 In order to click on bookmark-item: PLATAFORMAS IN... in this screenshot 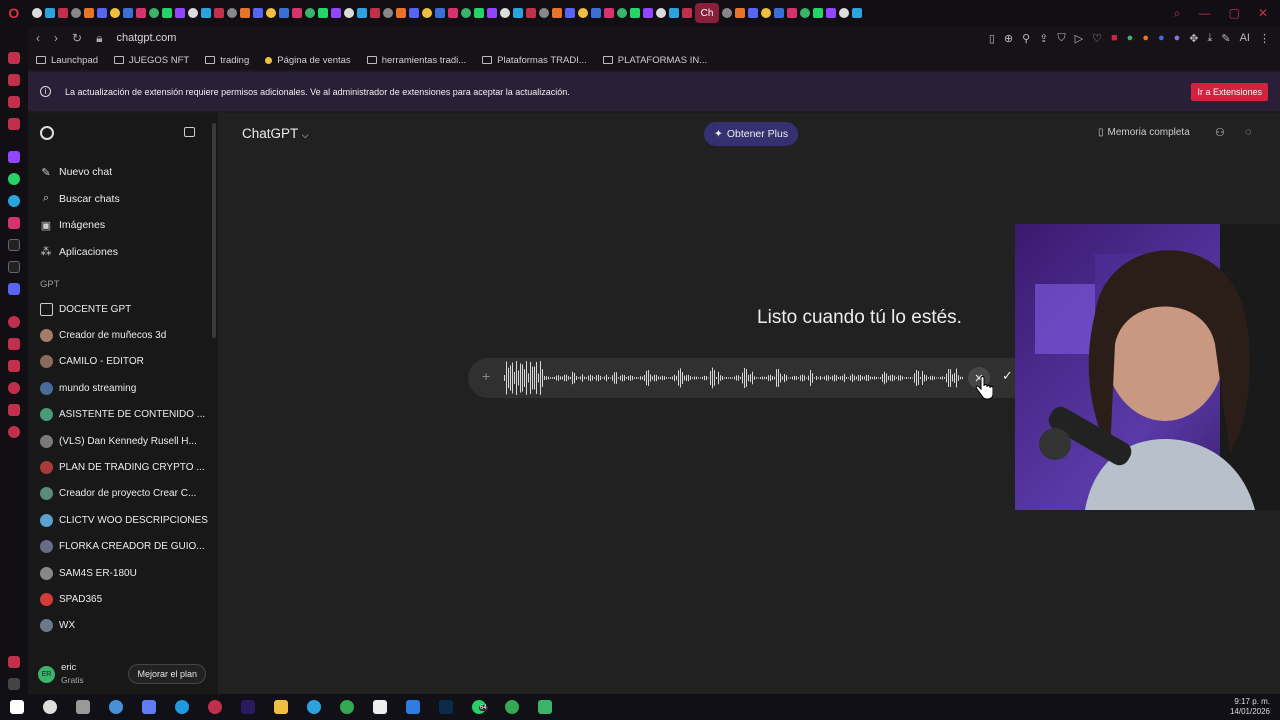, I will do `click(654, 60)`.